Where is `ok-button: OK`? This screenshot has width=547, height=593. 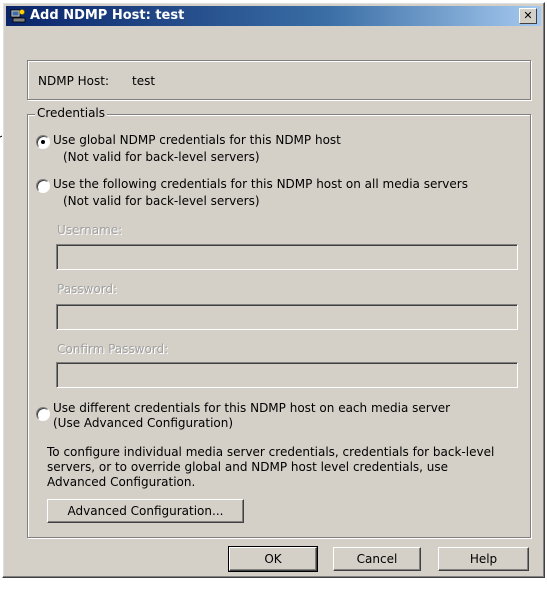
ok-button: OK is located at coordinates (273, 559).